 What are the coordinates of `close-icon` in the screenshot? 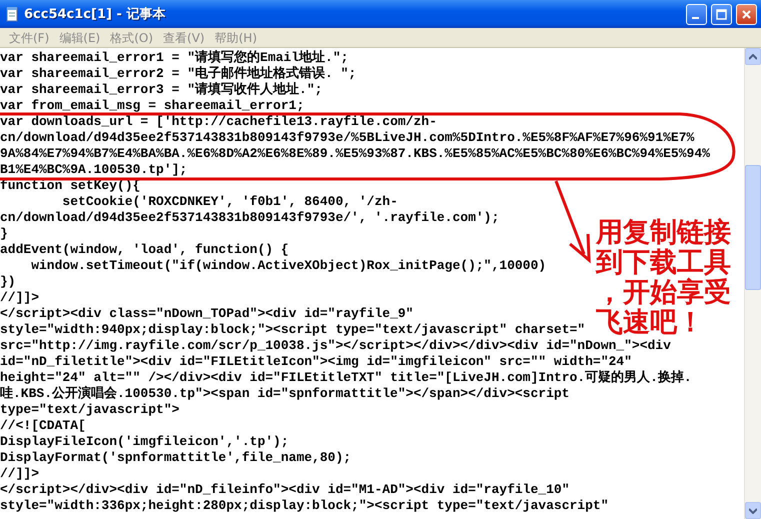 It's located at (746, 14).